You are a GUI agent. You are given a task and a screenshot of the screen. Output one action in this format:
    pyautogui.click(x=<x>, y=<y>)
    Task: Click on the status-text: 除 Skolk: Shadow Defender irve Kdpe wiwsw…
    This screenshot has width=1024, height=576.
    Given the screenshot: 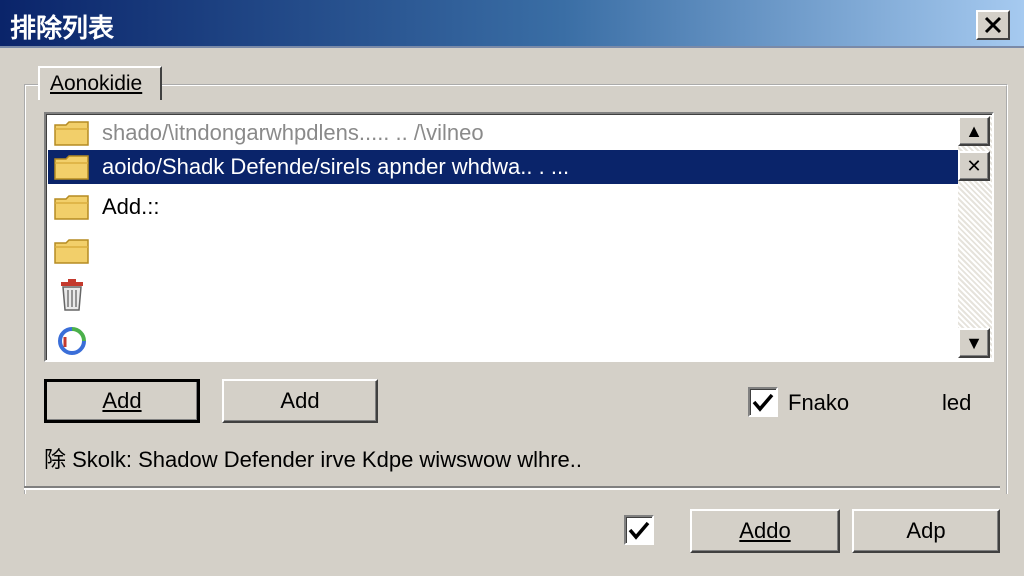 What is the action you would take?
    pyautogui.click(x=313, y=459)
    